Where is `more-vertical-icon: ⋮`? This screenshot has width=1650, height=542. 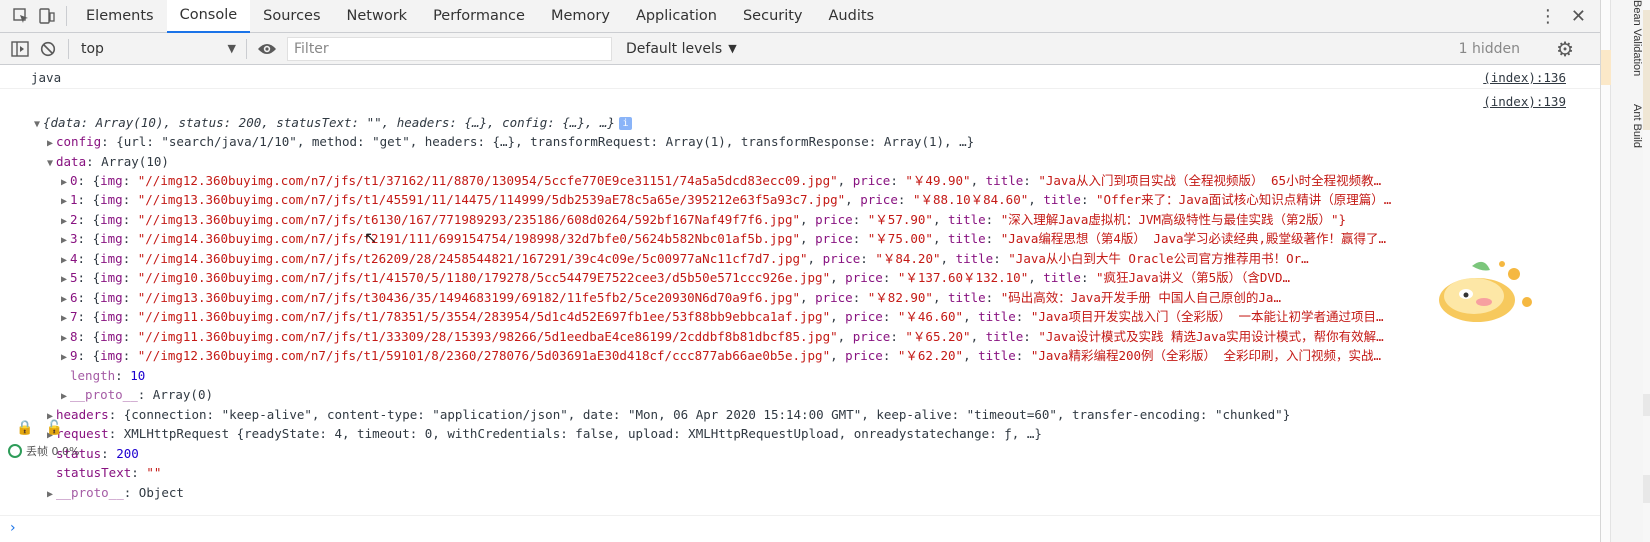
more-vertical-icon: ⋮ is located at coordinates (1548, 16).